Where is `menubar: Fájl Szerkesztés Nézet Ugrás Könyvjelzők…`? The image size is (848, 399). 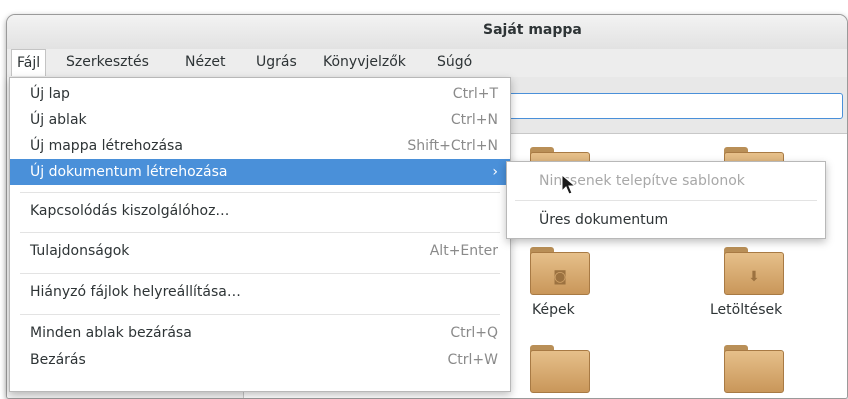
menubar: Fájl Szerkesztés Nézet Ugrás Könyvjelzők… is located at coordinates (427, 63).